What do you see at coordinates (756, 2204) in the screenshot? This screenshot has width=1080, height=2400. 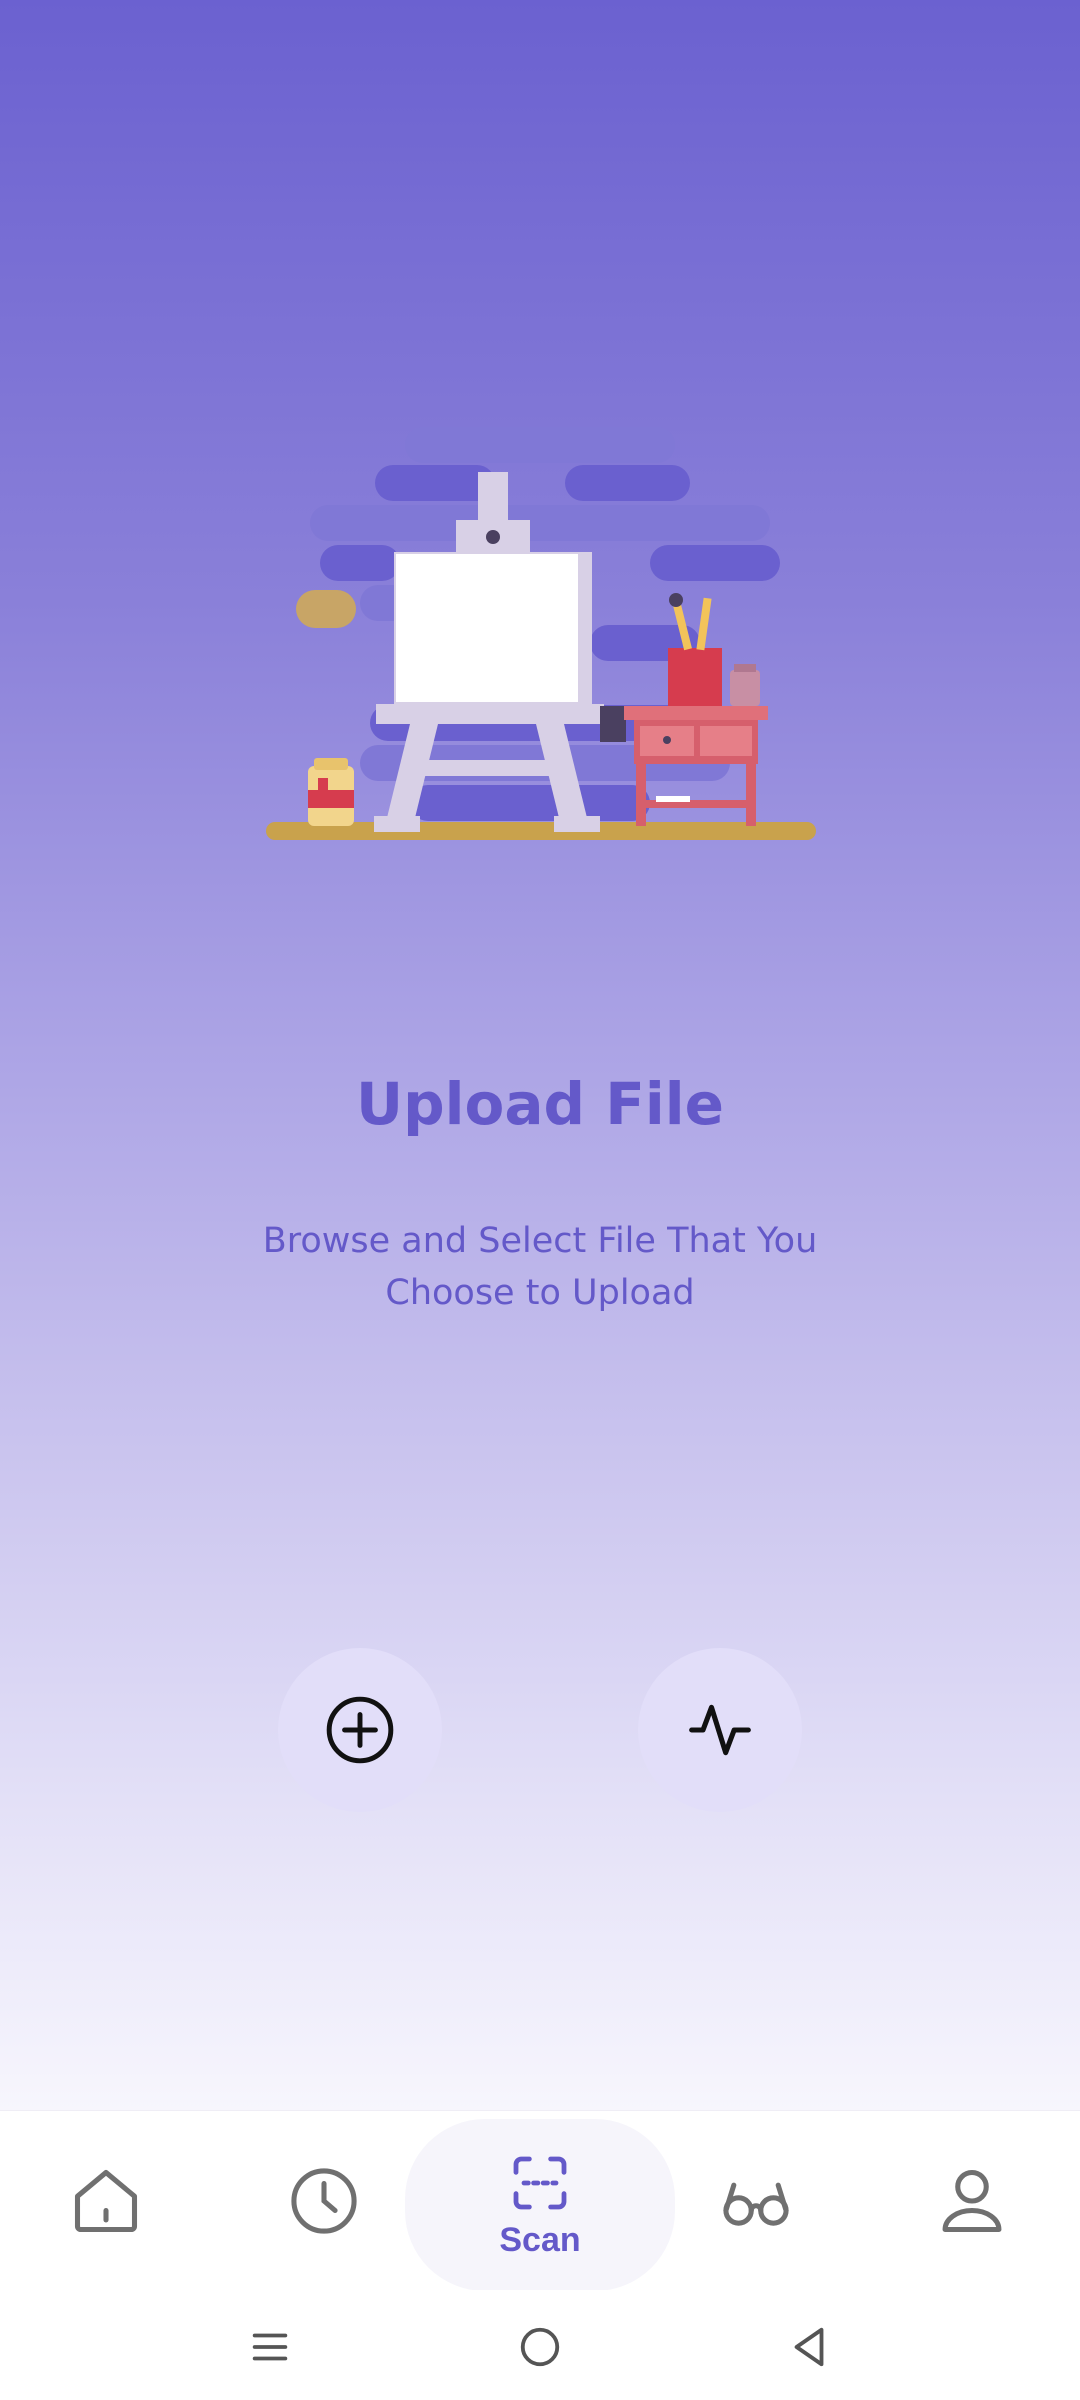 I see `glasses-icon` at bounding box center [756, 2204].